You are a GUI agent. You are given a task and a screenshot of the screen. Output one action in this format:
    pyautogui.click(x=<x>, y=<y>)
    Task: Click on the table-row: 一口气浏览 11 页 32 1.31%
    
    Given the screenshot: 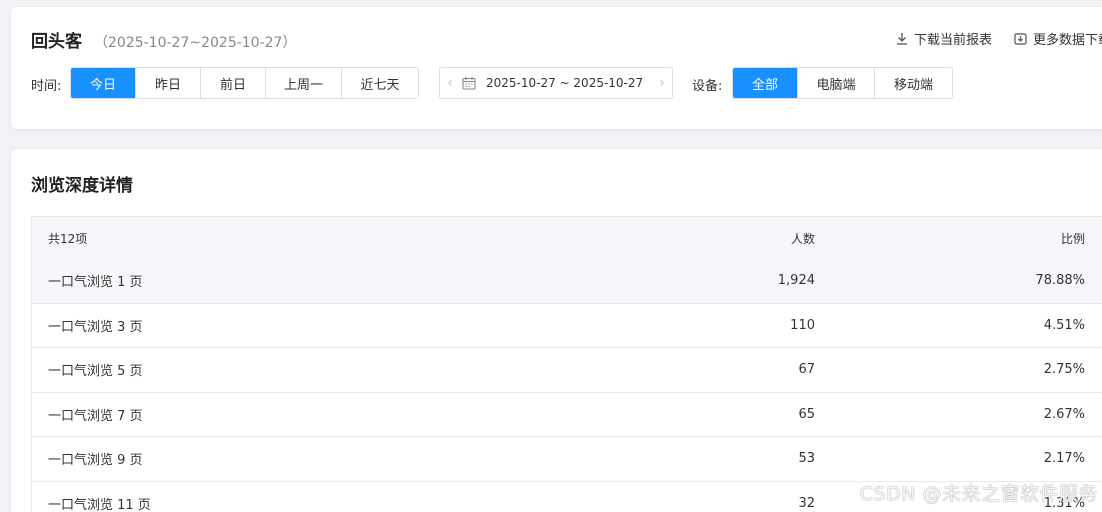 What is the action you would take?
    pyautogui.click(x=567, y=496)
    